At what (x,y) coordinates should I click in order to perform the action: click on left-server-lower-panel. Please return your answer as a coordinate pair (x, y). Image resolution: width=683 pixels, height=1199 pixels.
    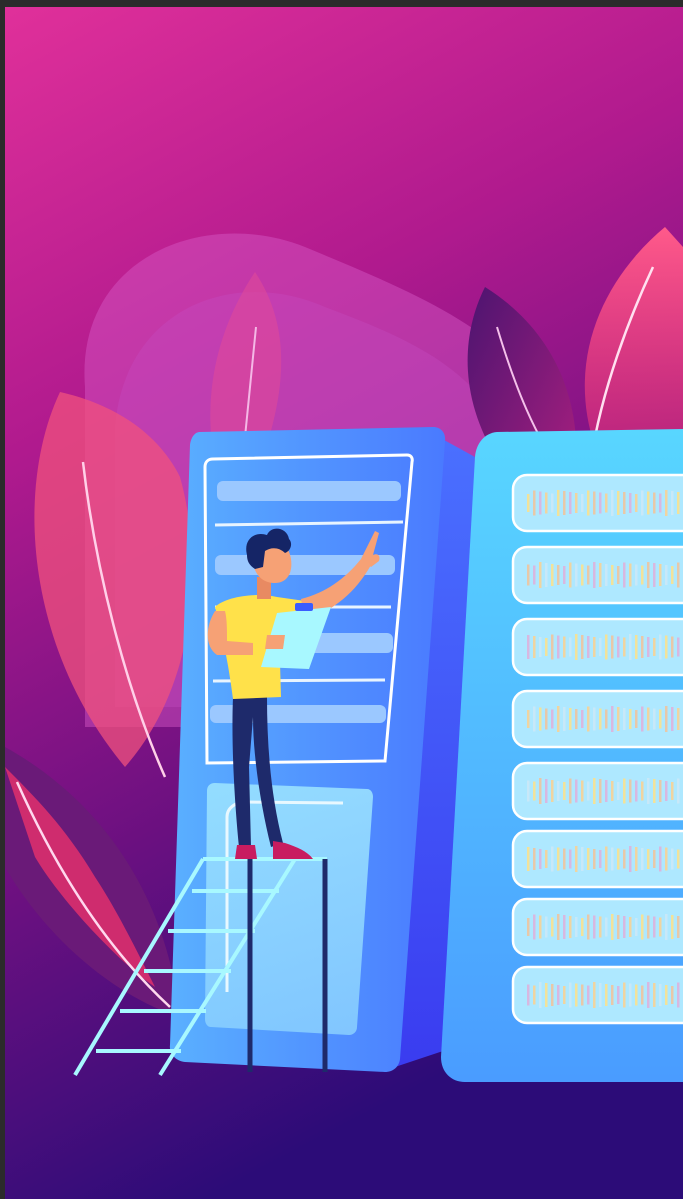
    Looking at the image, I should click on (289, 909).